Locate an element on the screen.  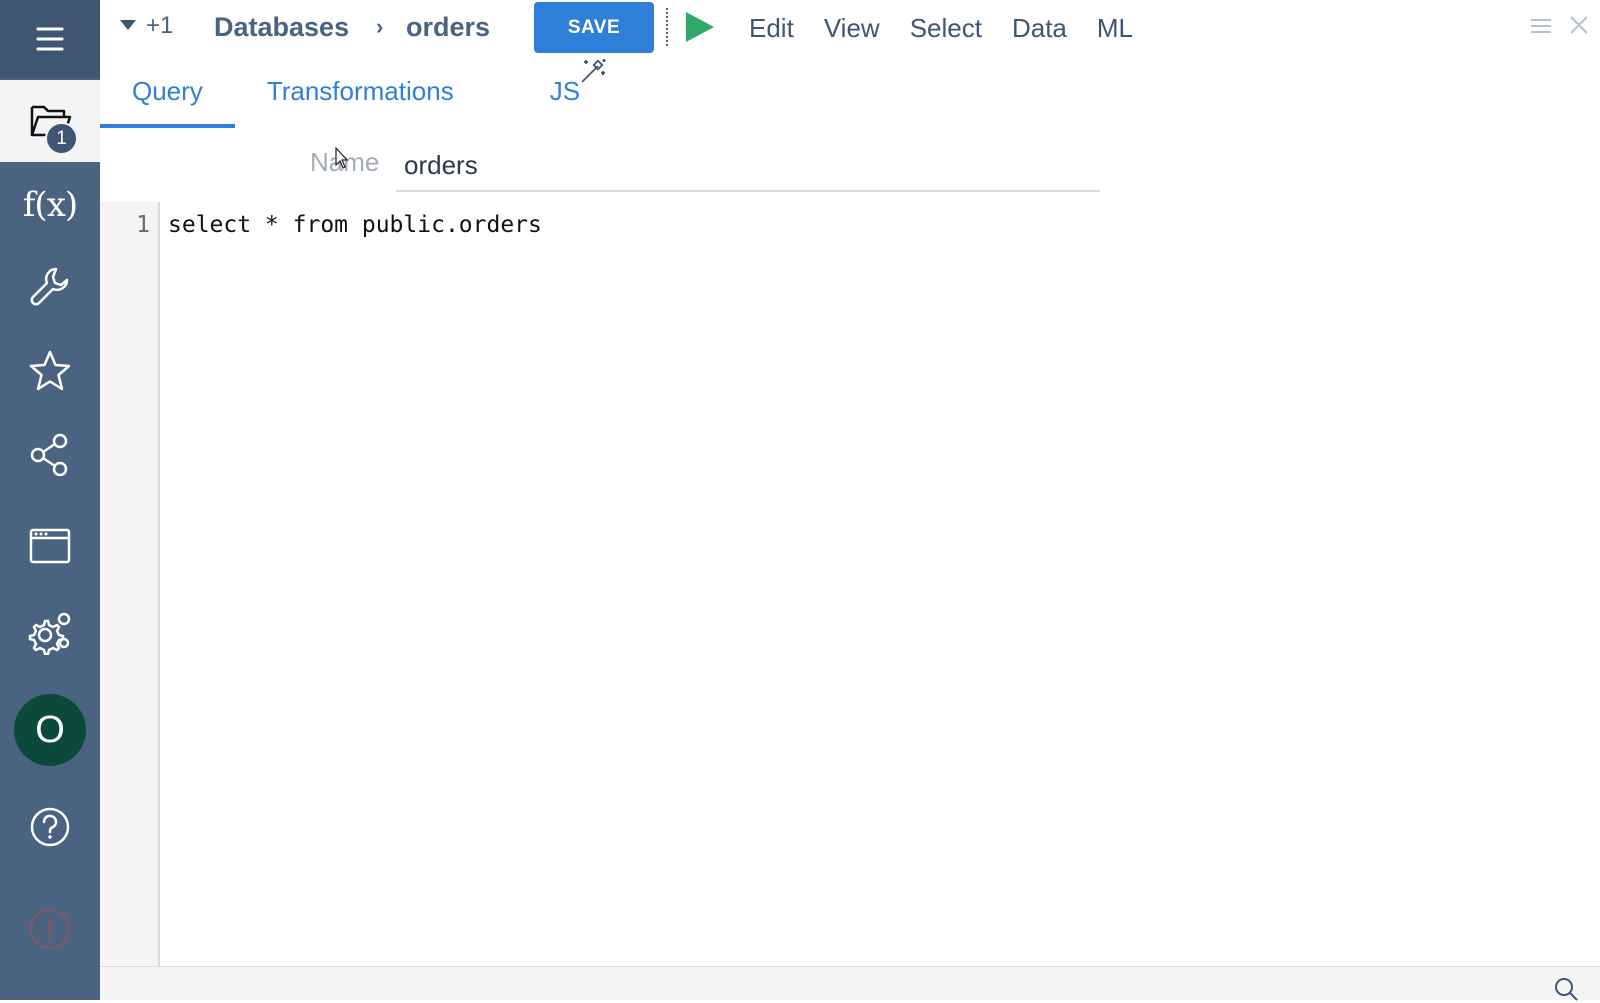
run-icon is located at coordinates (700, 27).